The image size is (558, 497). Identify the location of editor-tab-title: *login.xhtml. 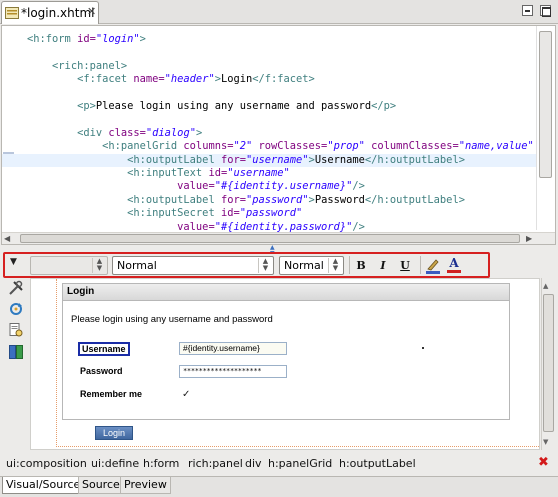
(58, 13).